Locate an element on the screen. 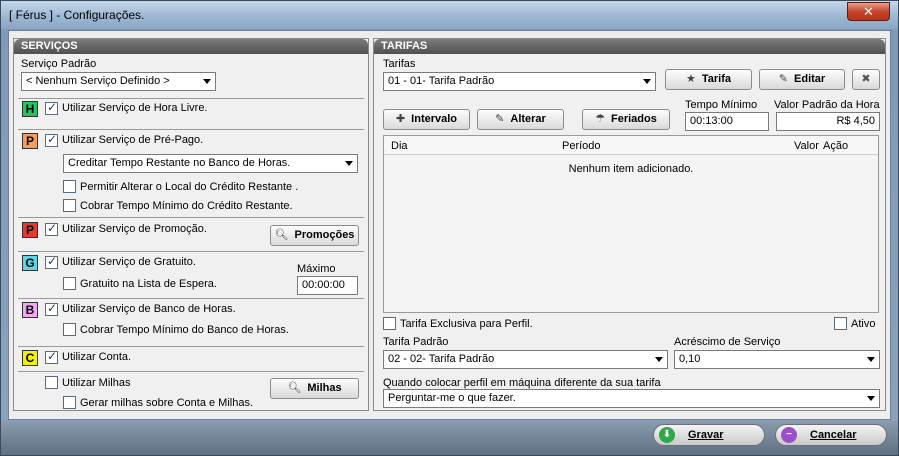 Image resolution: width=899 pixels, height=456 pixels. hora-livre-checkbox is located at coordinates (51, 107).